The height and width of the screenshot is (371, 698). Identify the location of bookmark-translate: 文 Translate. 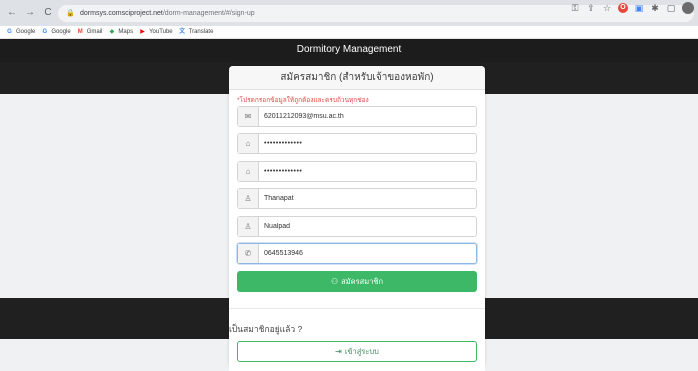
(196, 32).